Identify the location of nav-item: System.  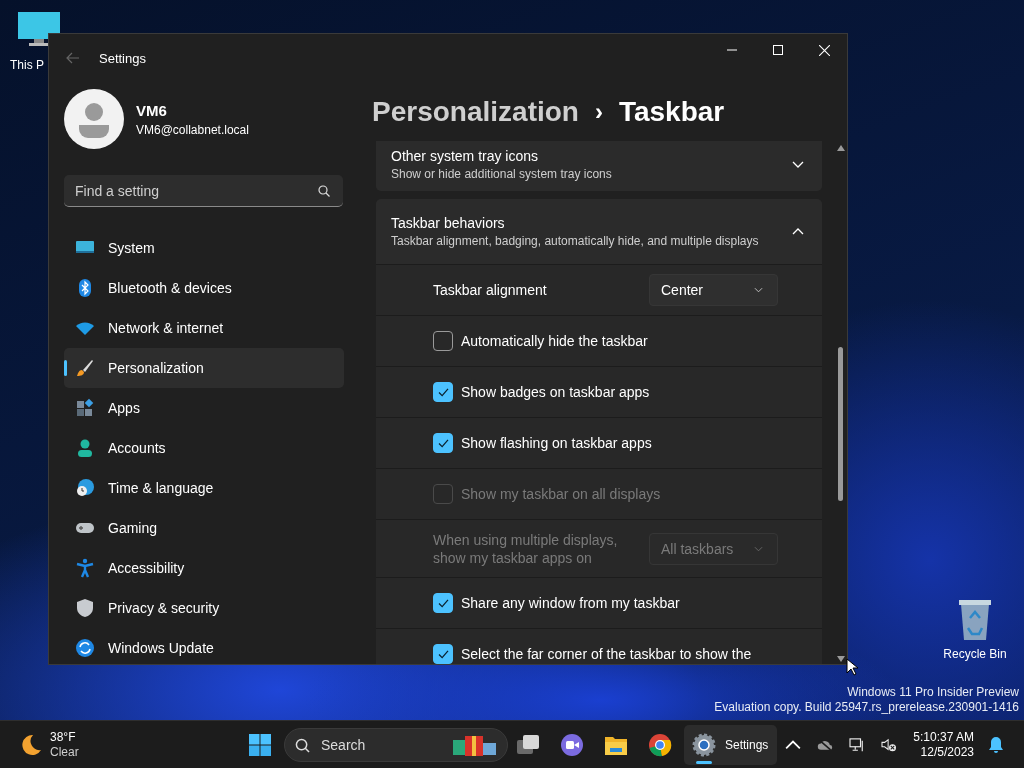
(204, 248).